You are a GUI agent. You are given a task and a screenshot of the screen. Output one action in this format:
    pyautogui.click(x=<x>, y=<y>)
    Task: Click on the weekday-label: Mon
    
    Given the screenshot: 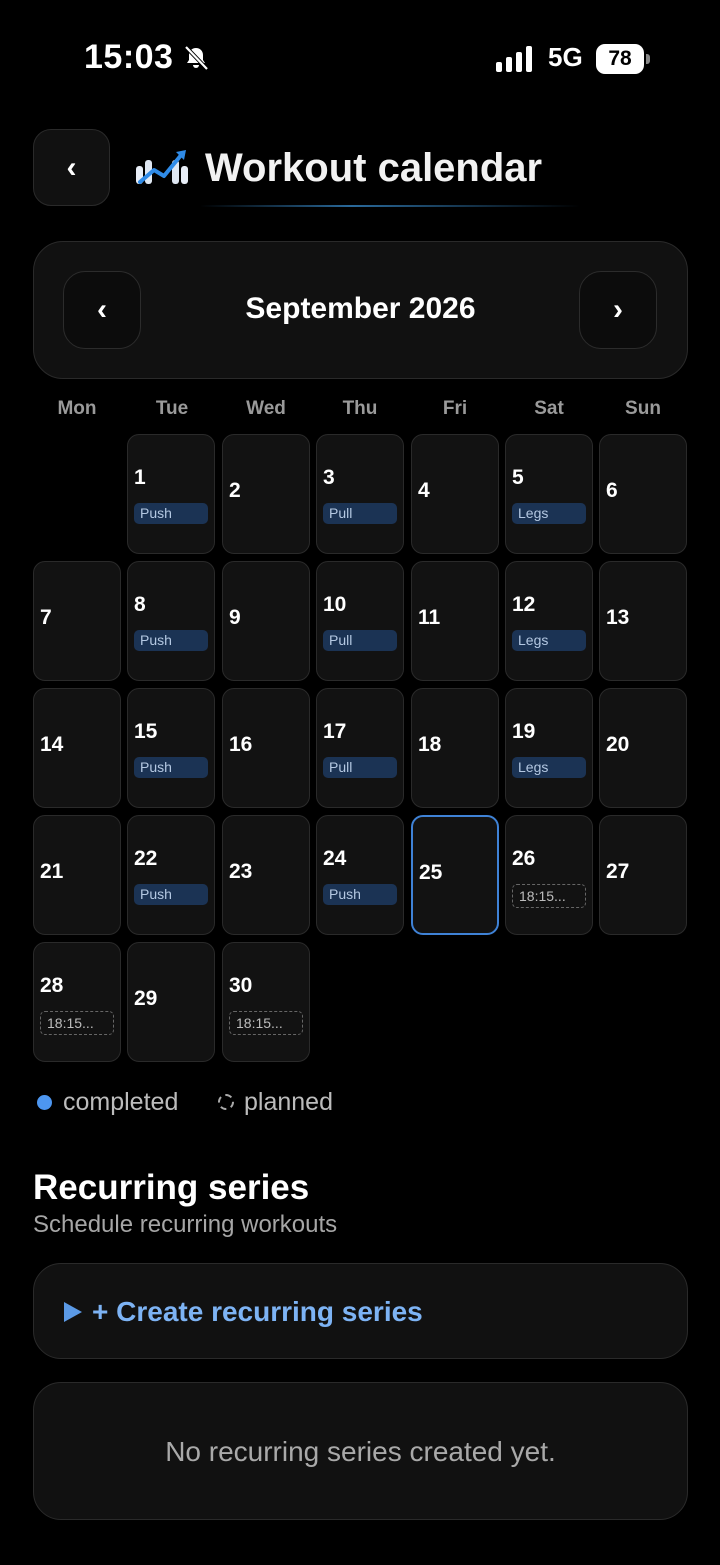 What is the action you would take?
    pyautogui.click(x=77, y=408)
    